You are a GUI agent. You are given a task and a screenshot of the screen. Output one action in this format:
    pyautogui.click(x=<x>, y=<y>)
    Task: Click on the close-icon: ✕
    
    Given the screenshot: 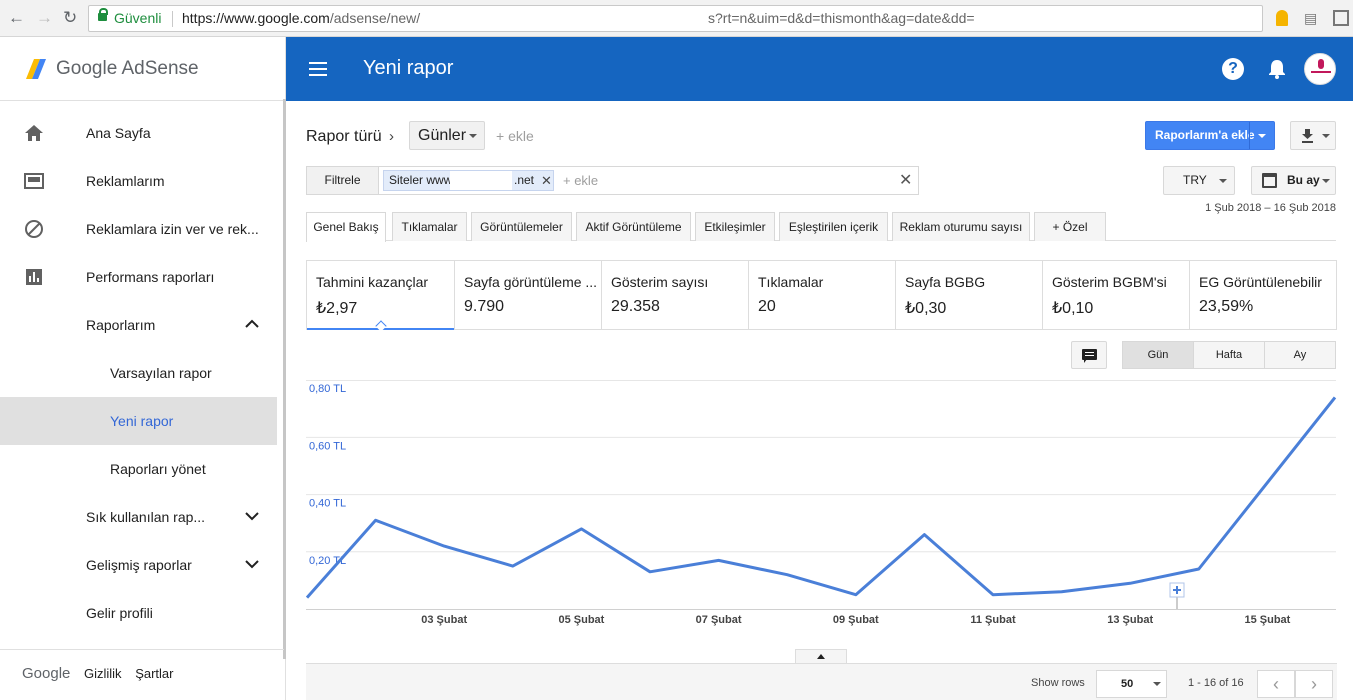 What is the action you would take?
    pyautogui.click(x=546, y=180)
    